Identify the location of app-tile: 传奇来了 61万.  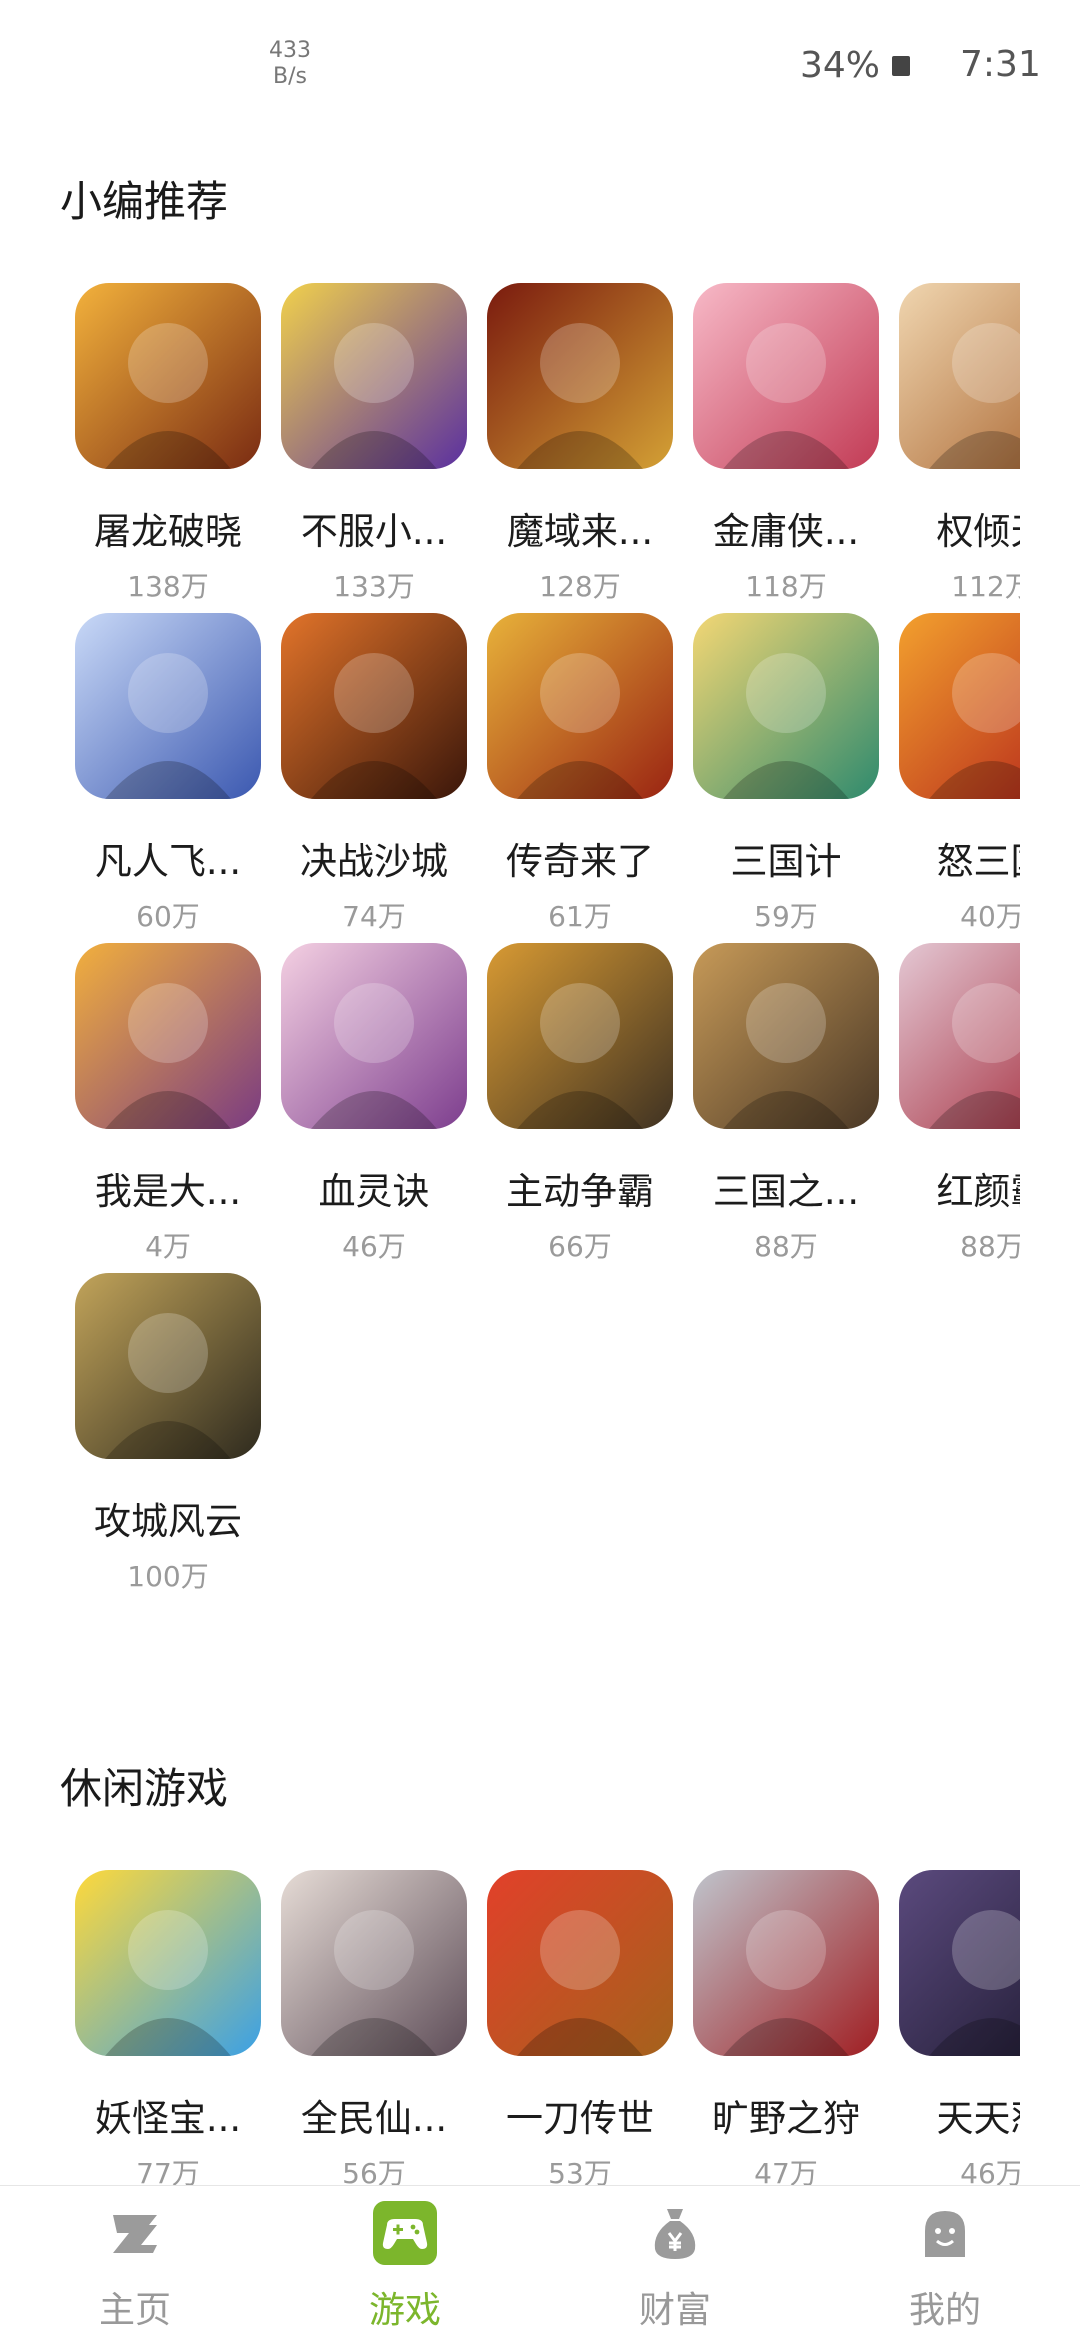
(575, 778).